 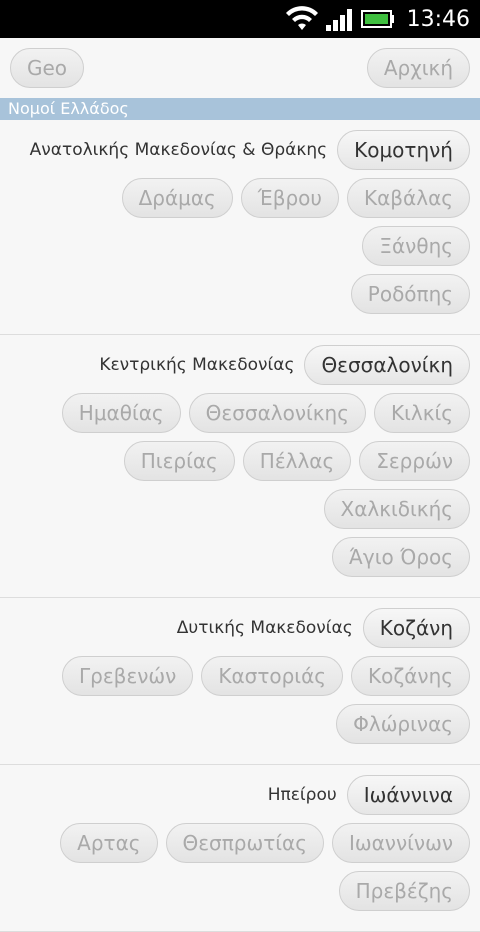 I want to click on prefecture-button: Γρεβενών, so click(x=128, y=676).